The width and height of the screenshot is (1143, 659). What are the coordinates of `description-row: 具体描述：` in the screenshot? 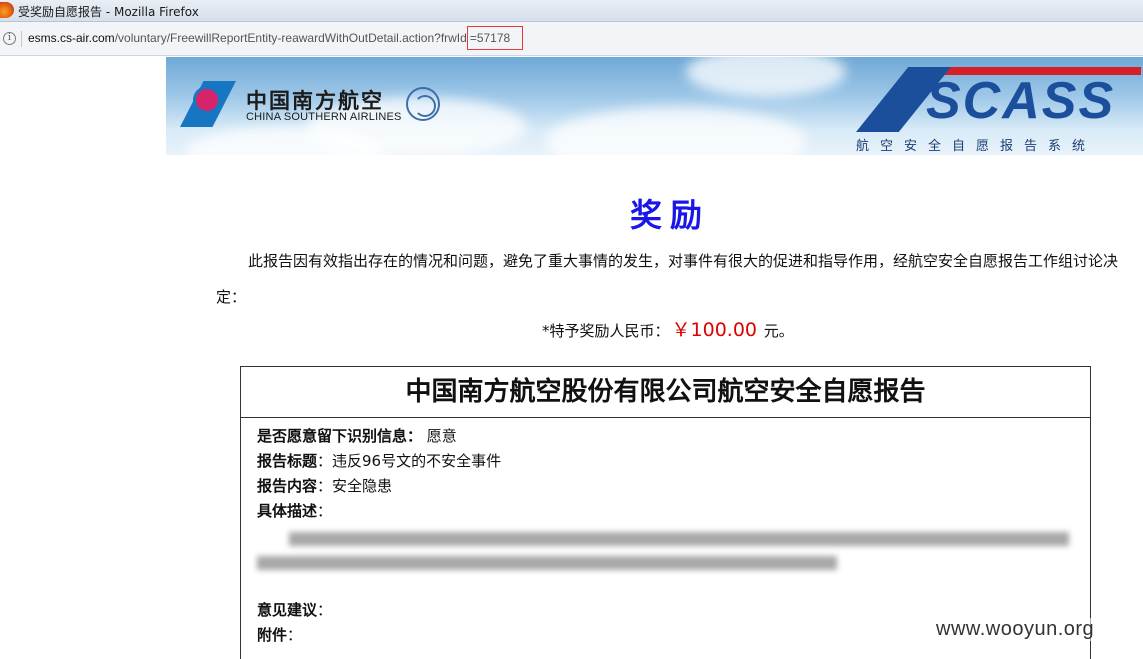 It's located at (665, 511).